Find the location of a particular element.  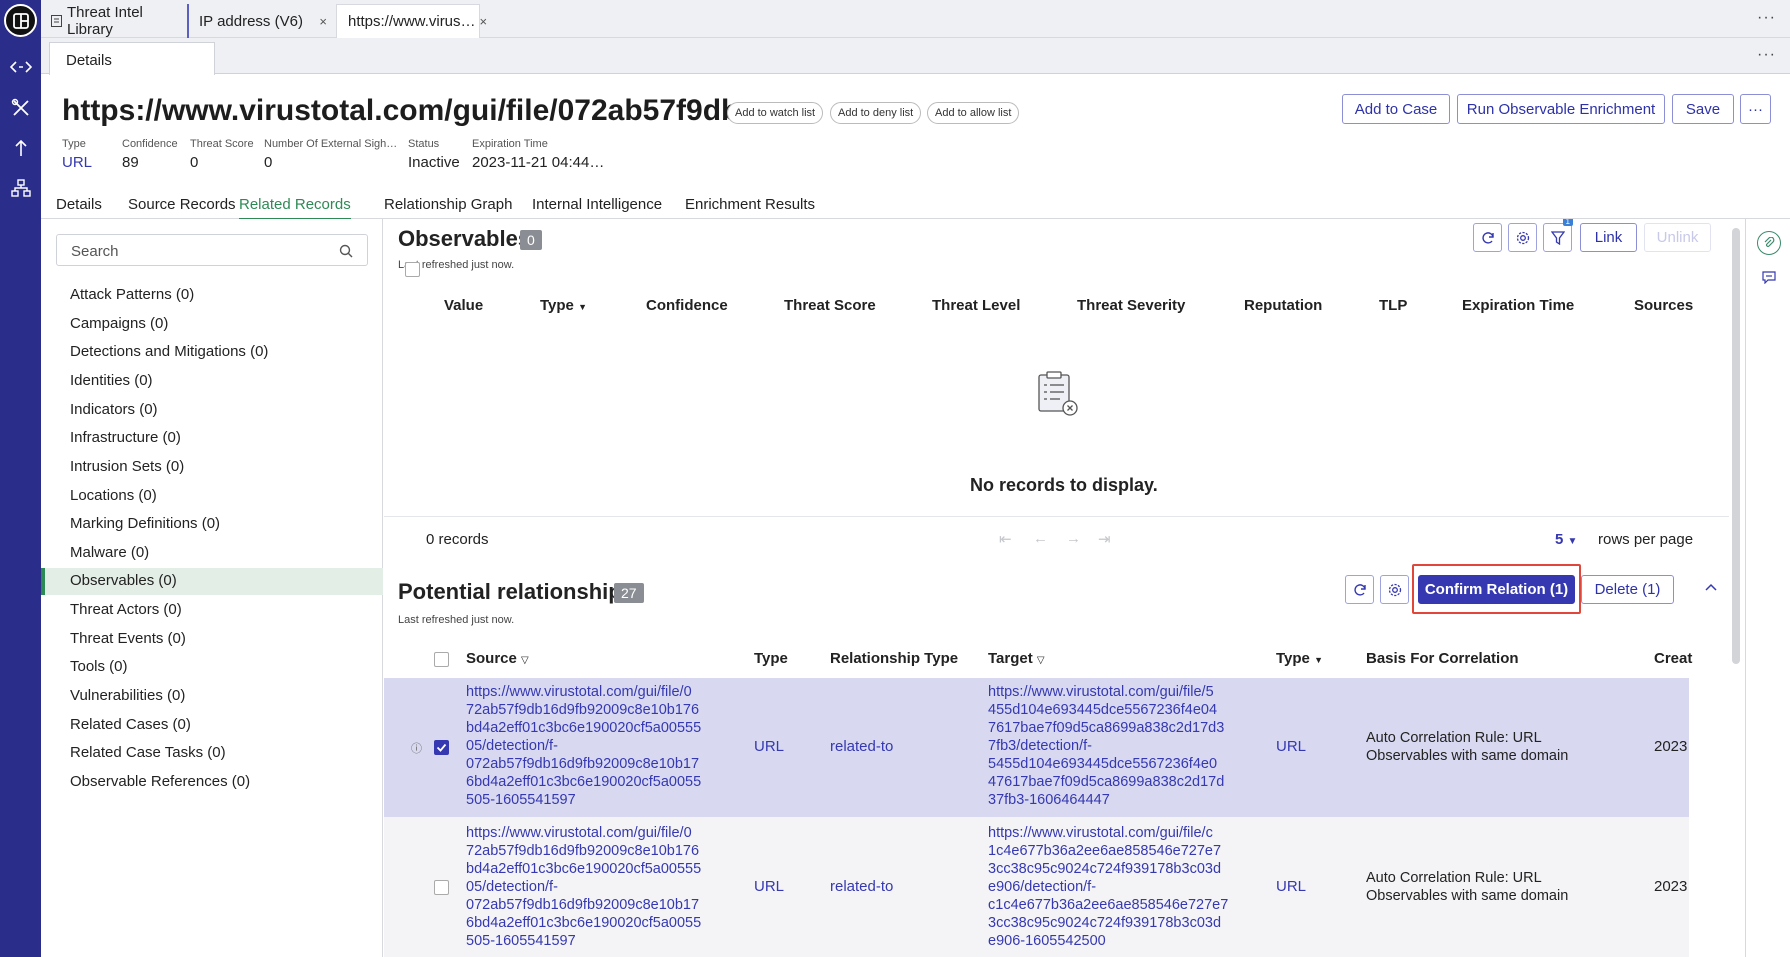

tab-threat-intel-library: Threat Intel Library is located at coordinates (117, 21).